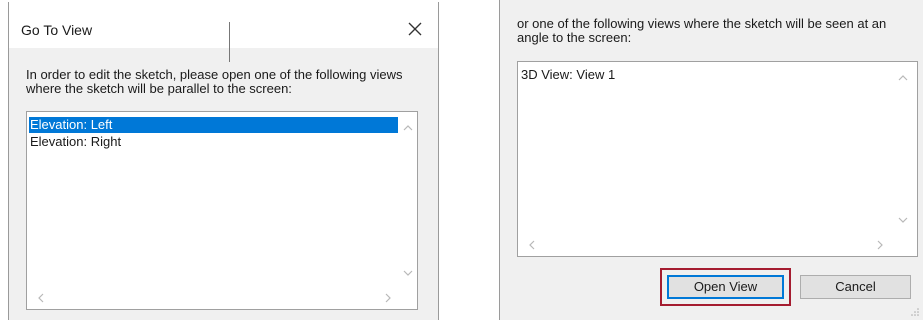 The height and width of the screenshot is (320, 923). I want to click on list-item-elevation-left: Elevation: Left, so click(213, 125).